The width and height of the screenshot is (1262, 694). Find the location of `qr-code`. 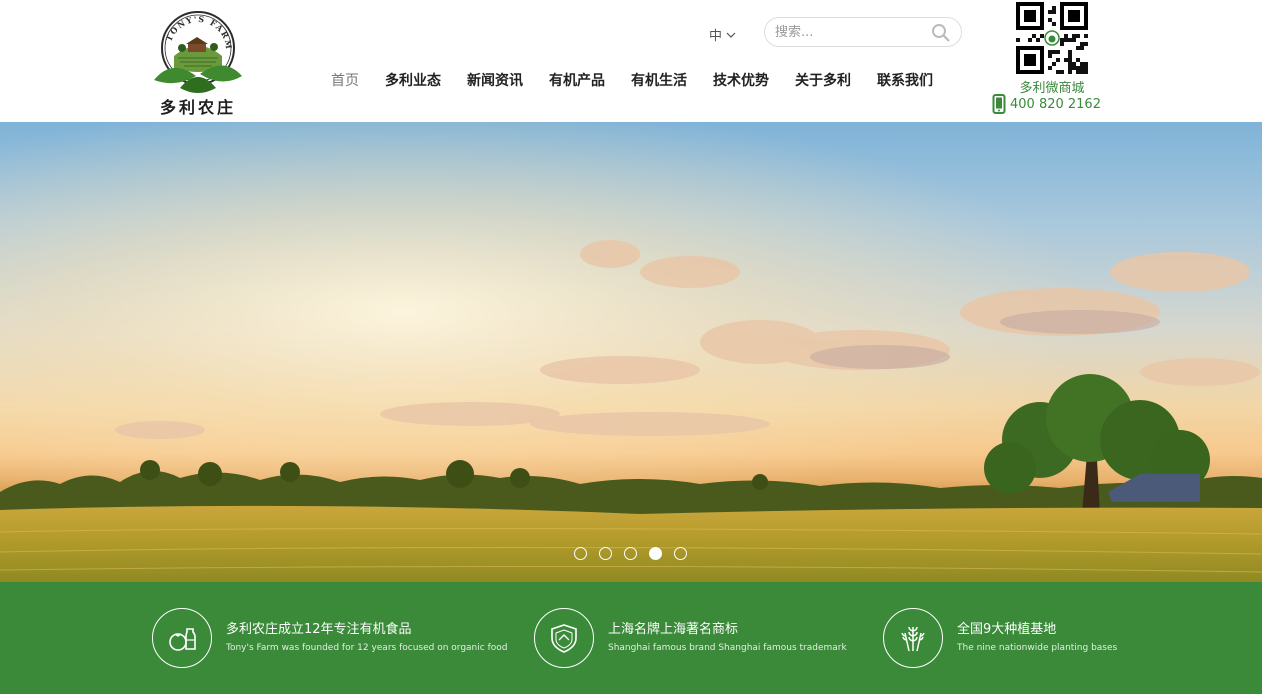

qr-code is located at coordinates (1052, 38).